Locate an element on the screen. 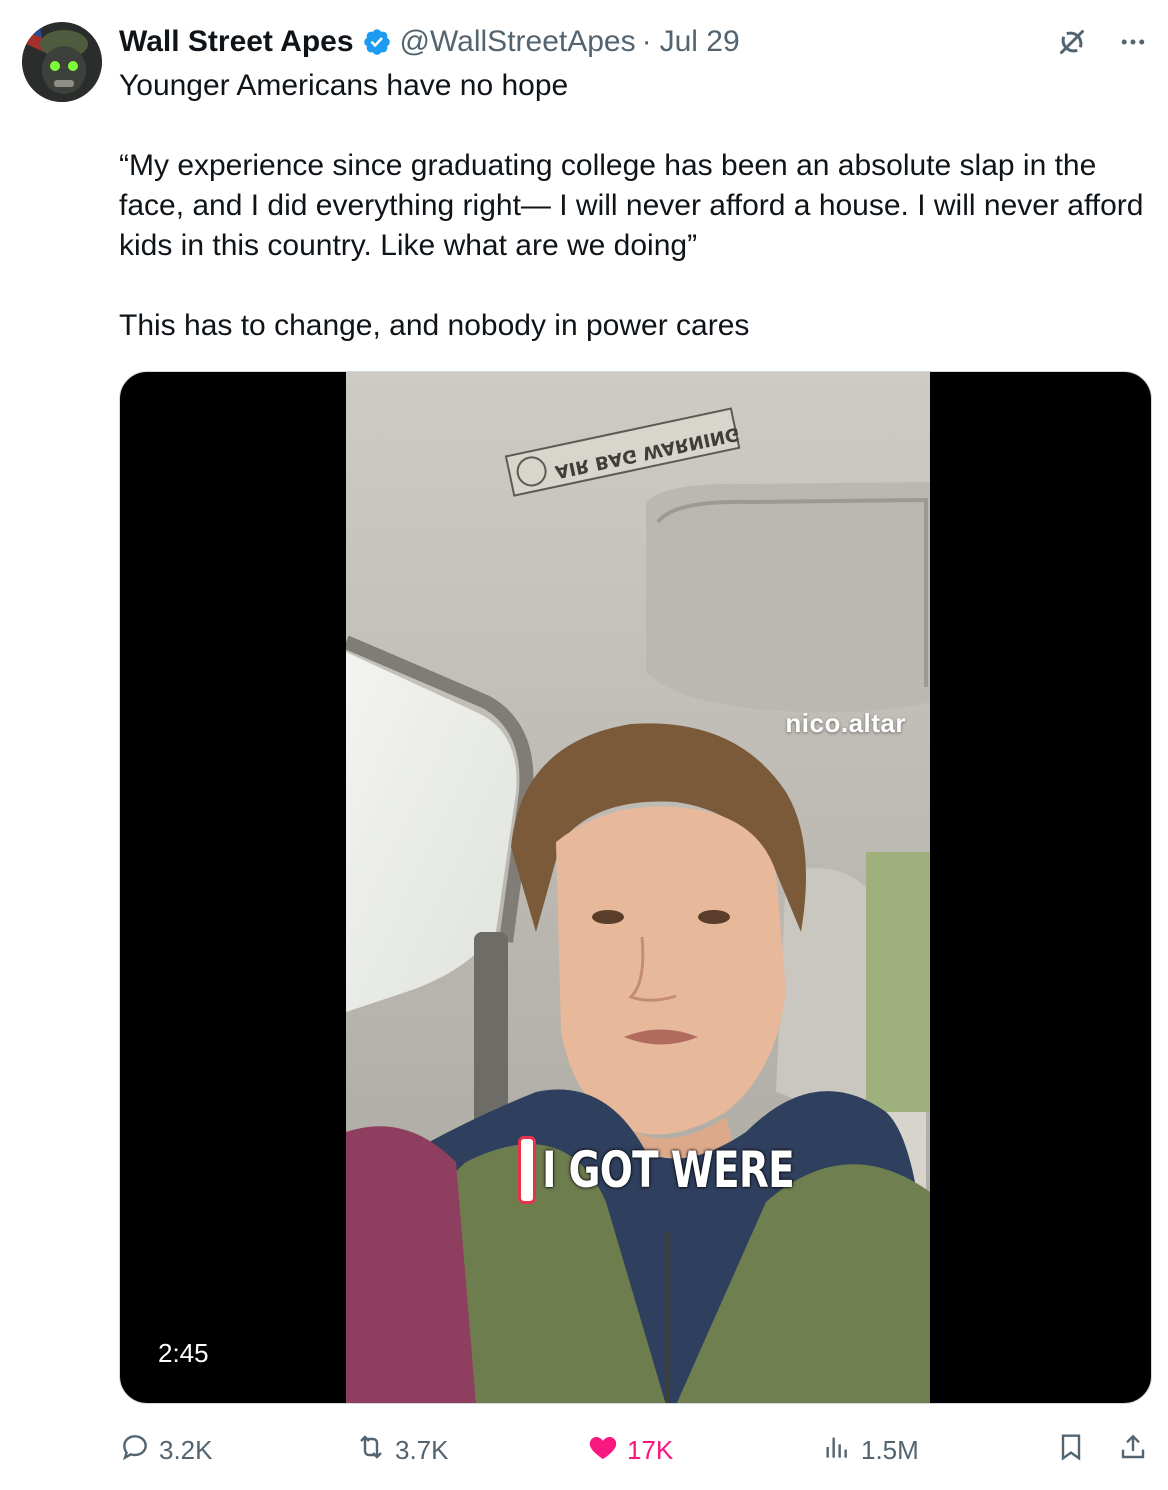 The height and width of the screenshot is (1490, 1168). grok-icon is located at coordinates (1072, 44).